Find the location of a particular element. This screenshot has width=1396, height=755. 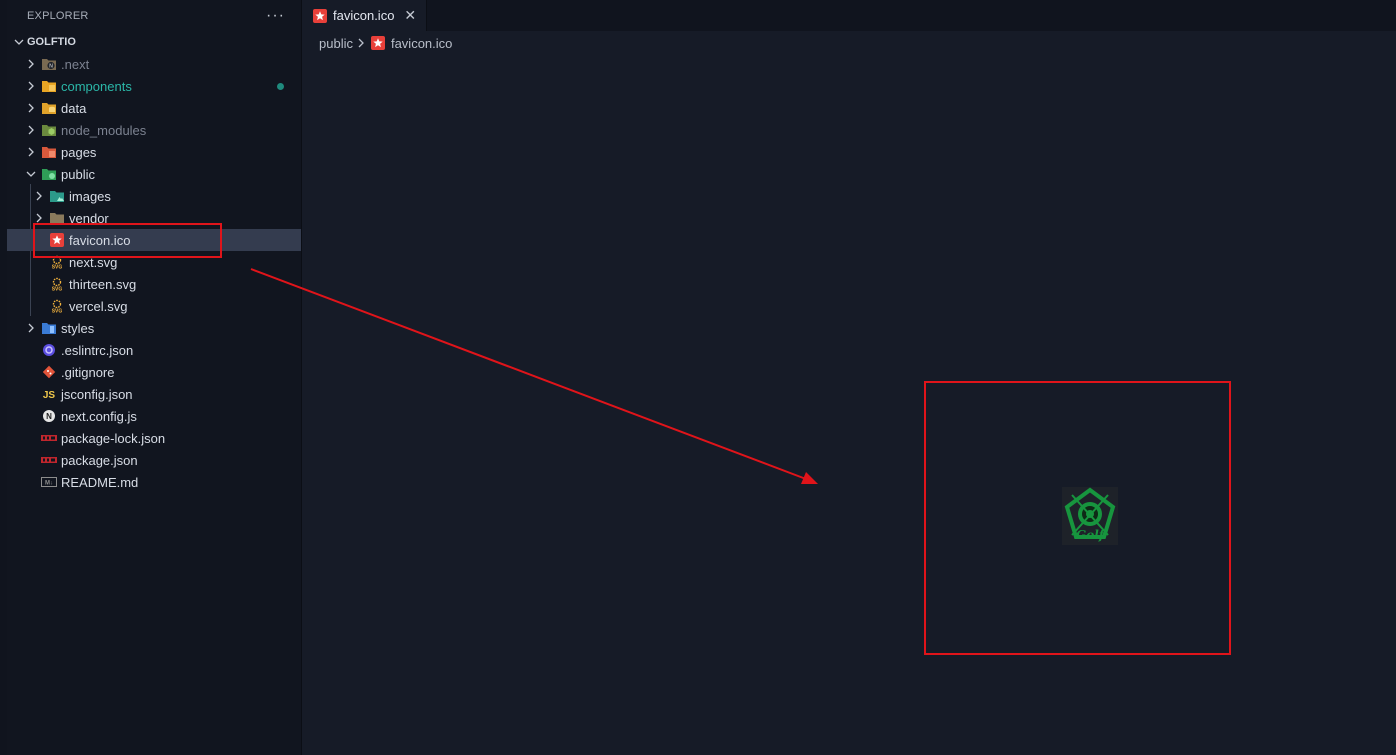

explorer-title: EXPLORER is located at coordinates (58, 15).